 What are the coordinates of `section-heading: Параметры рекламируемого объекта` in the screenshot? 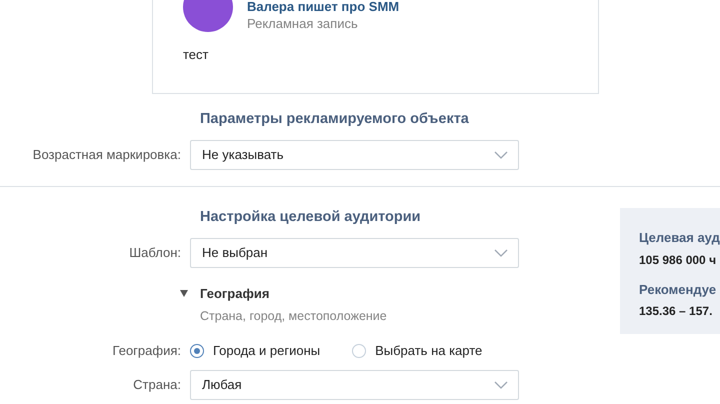 It's located at (335, 119).